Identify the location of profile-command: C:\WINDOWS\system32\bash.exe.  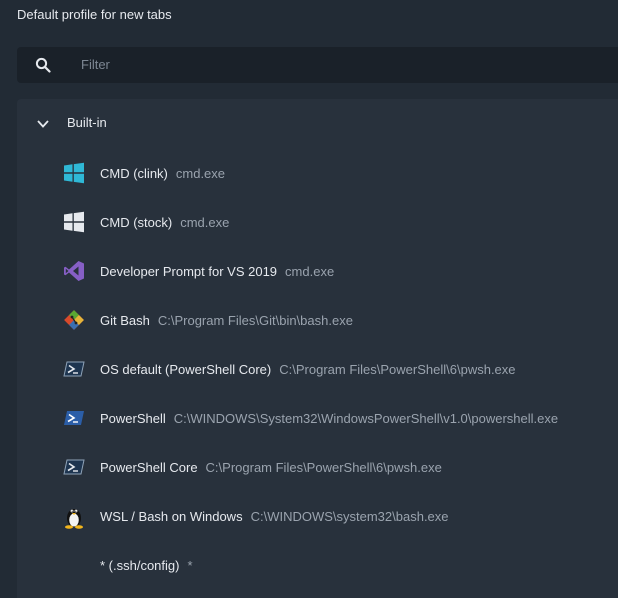
(349, 516).